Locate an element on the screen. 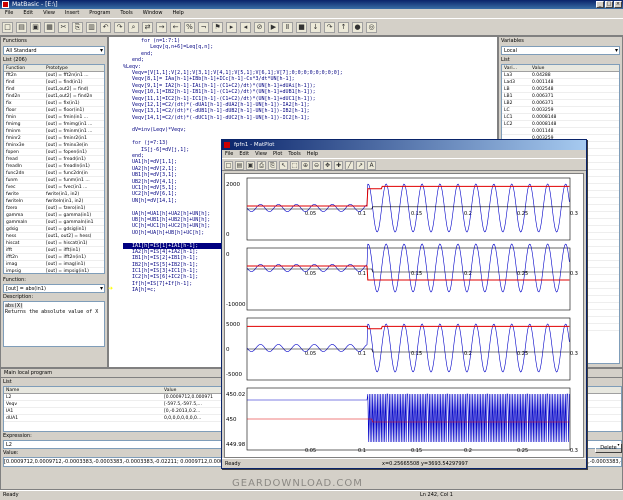 The height and width of the screenshot is (500, 623). variable-list-item: LB2 0.006371 is located at coordinates (560, 103).